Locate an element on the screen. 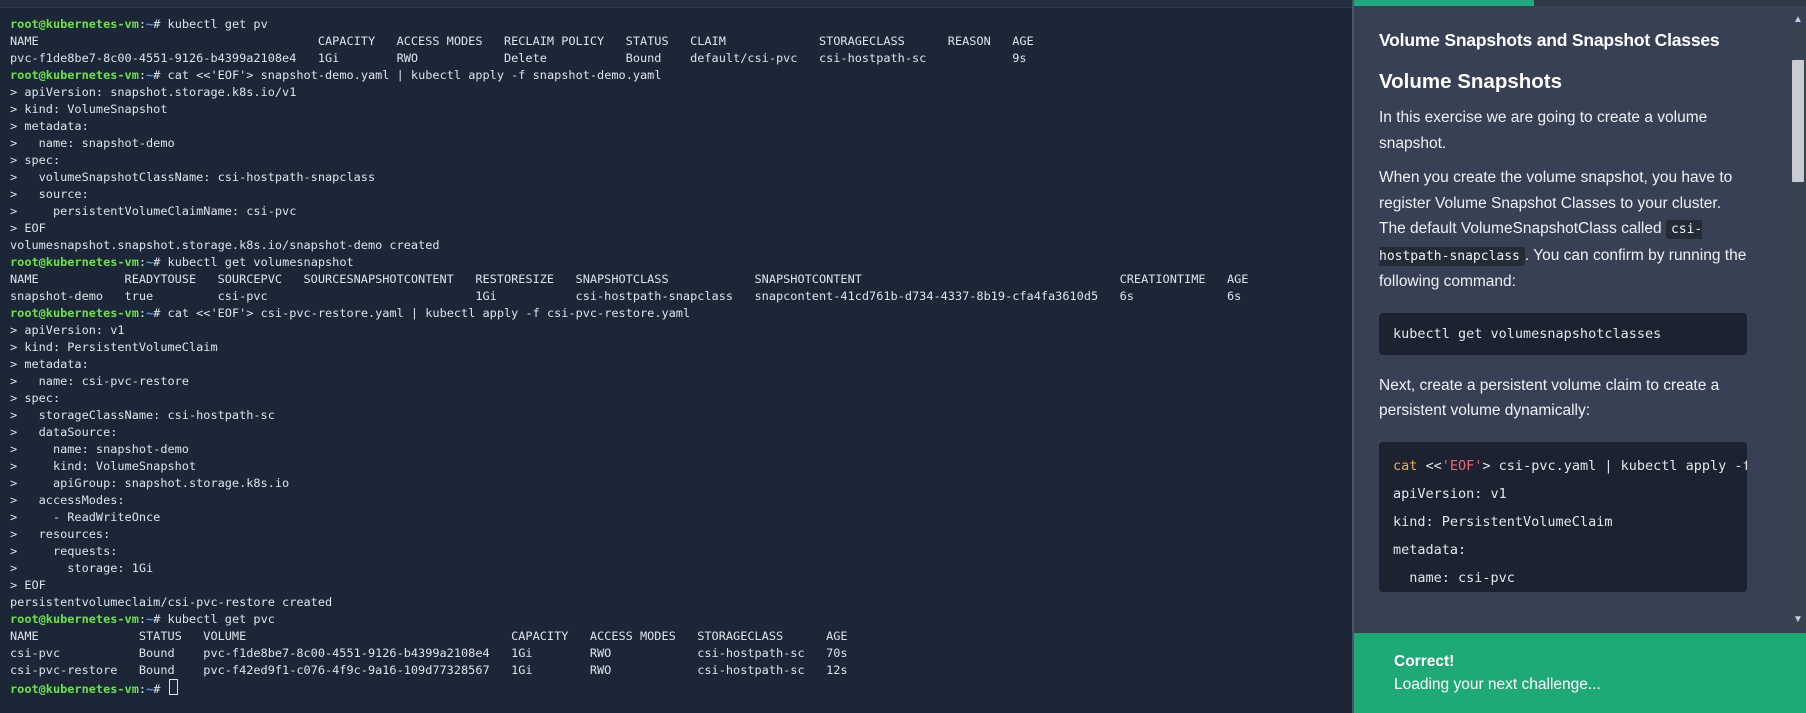  scroll-up-icon: ▲ is located at coordinates (1798, 20).